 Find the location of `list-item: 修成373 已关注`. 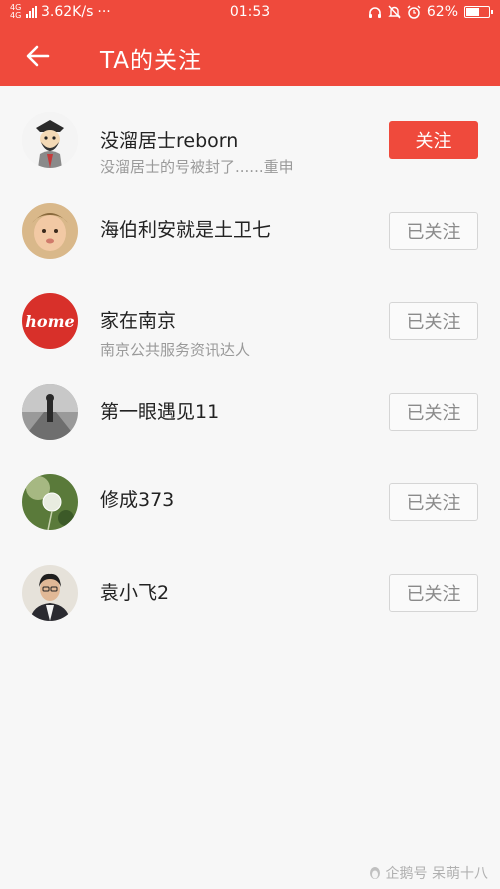

list-item: 修成373 已关注 is located at coordinates (250, 499).